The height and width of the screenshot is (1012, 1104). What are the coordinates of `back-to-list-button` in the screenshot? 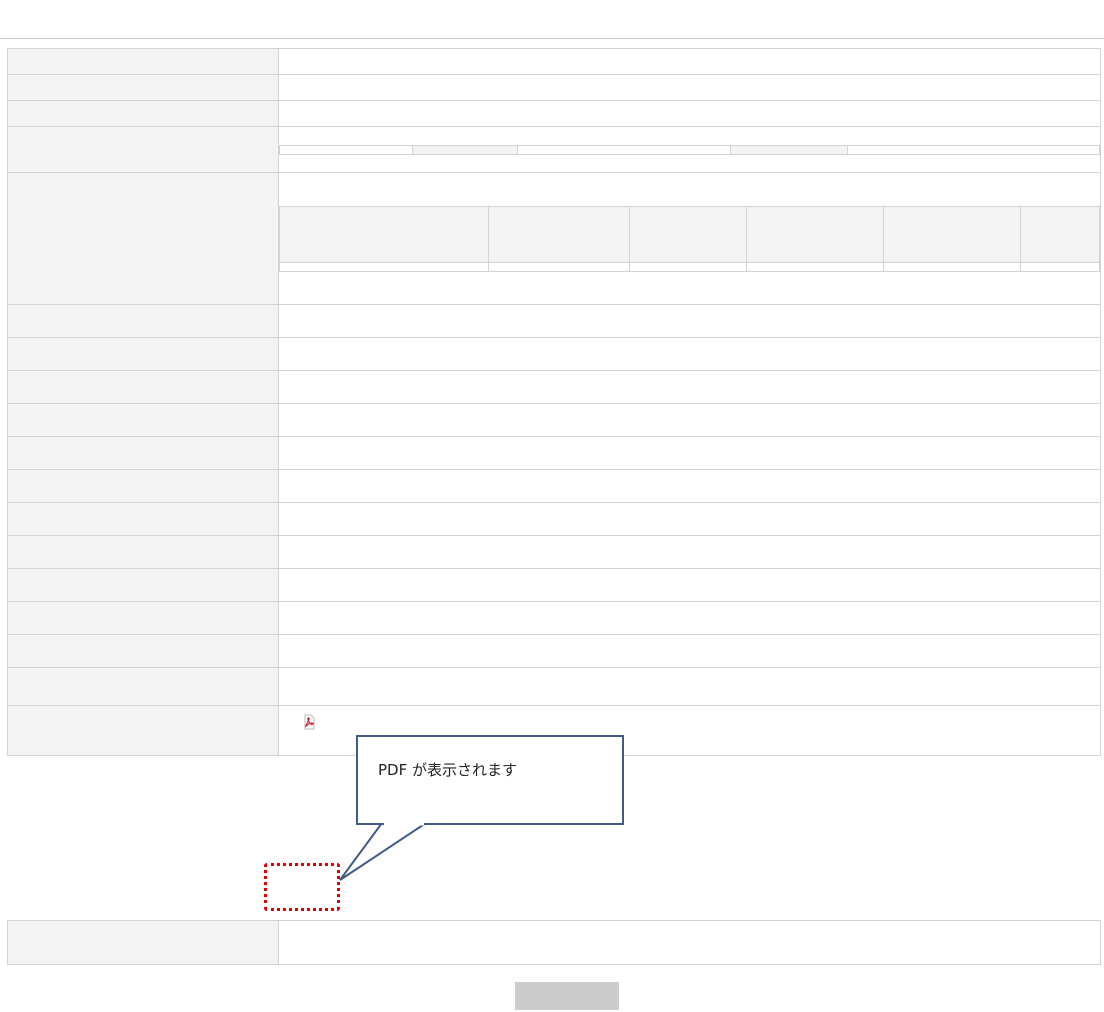 It's located at (567, 996).